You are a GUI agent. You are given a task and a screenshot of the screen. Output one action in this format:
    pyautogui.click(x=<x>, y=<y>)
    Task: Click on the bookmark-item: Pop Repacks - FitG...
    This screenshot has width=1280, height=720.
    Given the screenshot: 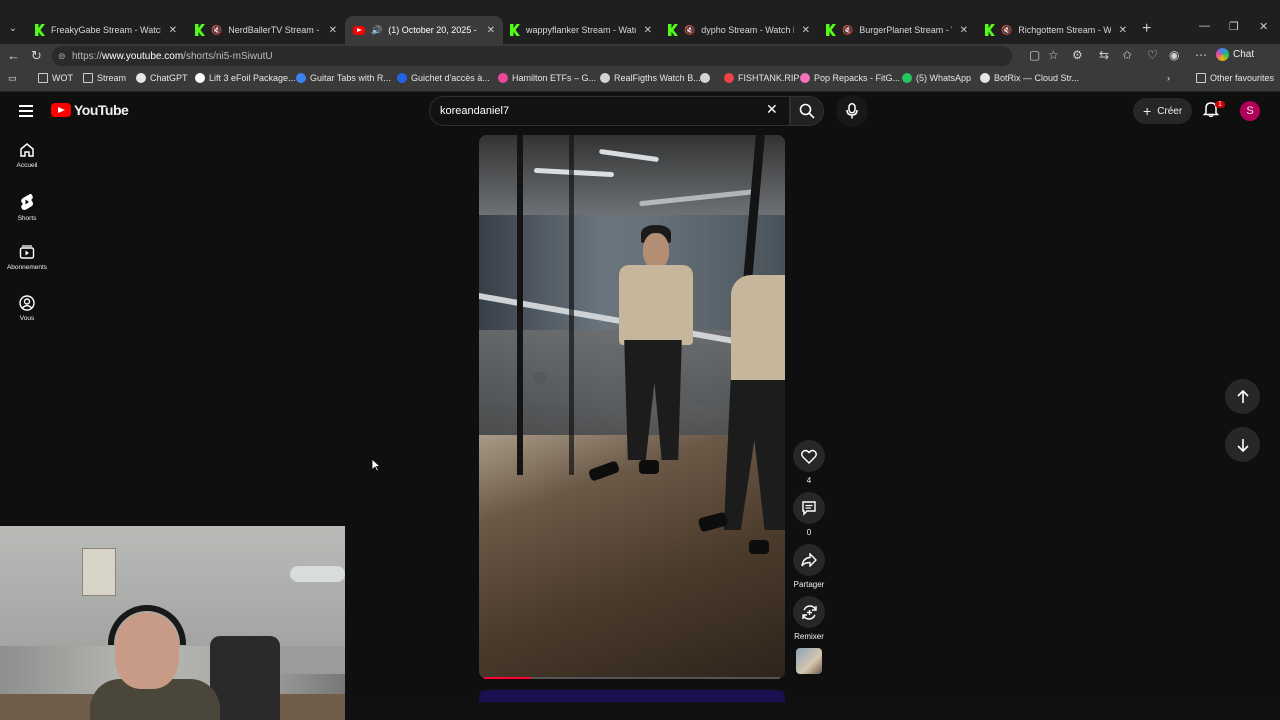 What is the action you would take?
    pyautogui.click(x=850, y=78)
    